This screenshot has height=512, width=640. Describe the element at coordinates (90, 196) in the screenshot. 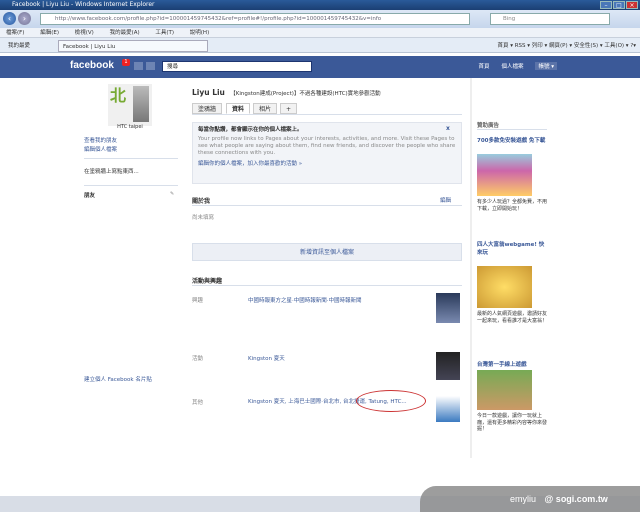

I see `sidebar-friends-header: 朋友` at that location.